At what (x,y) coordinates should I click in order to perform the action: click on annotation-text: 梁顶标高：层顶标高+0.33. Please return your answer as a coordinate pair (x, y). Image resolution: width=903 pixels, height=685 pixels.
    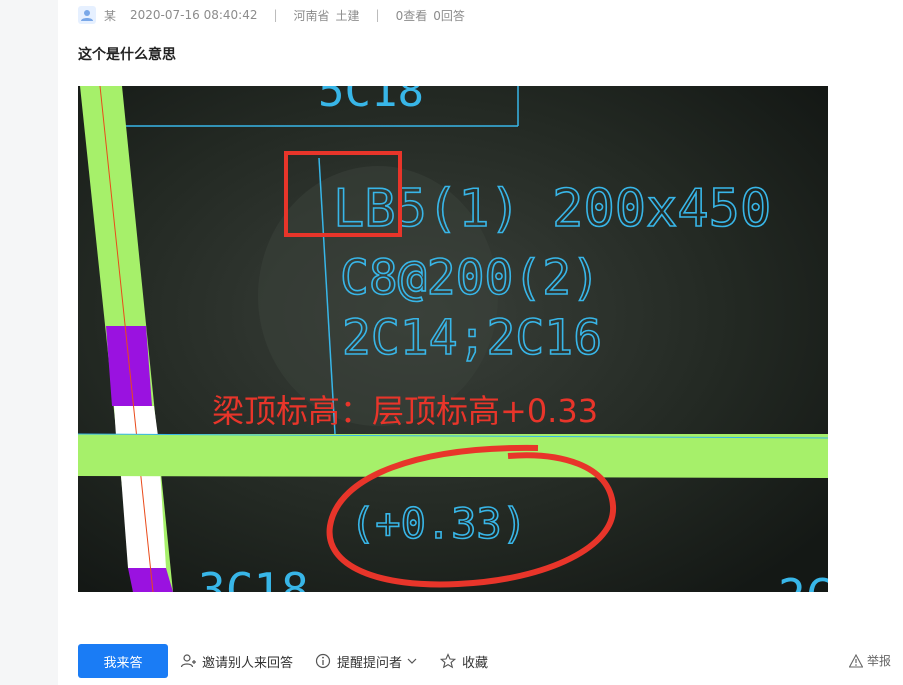
    Looking at the image, I should click on (405, 411).